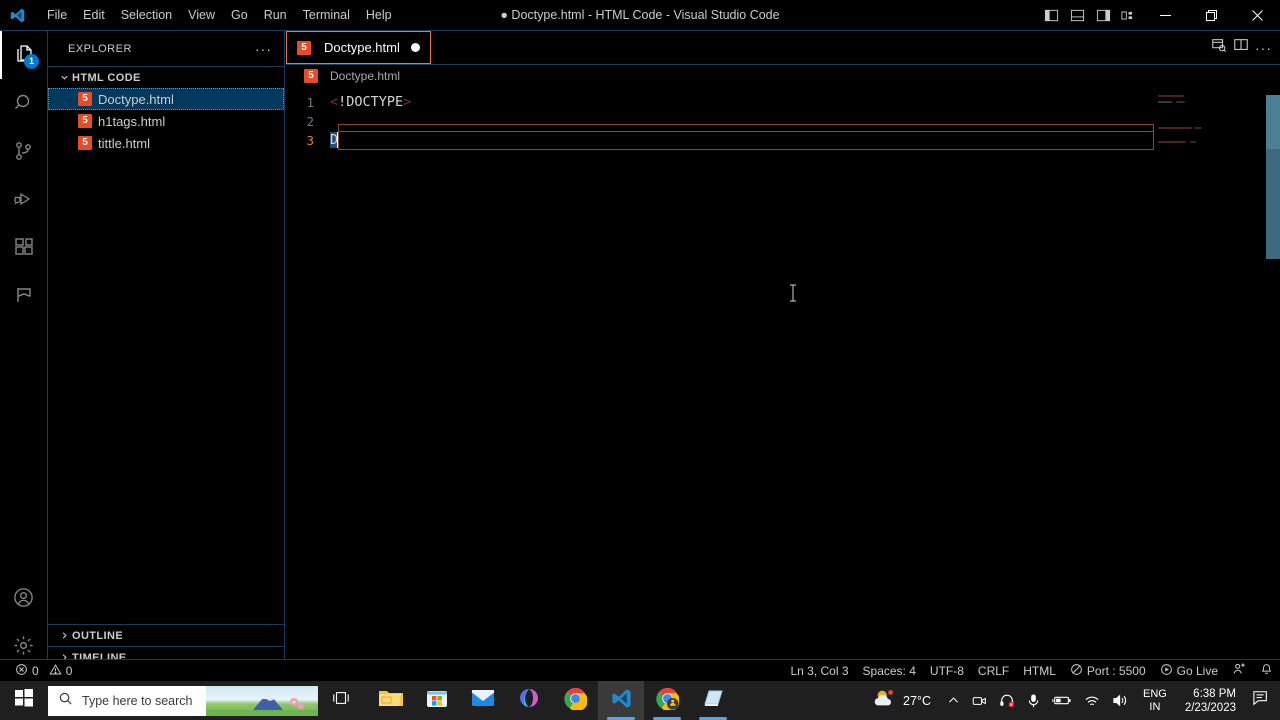 Image resolution: width=1280 pixels, height=720 pixels. I want to click on toggle-primary-sidebar-icon, so click(1051, 15).